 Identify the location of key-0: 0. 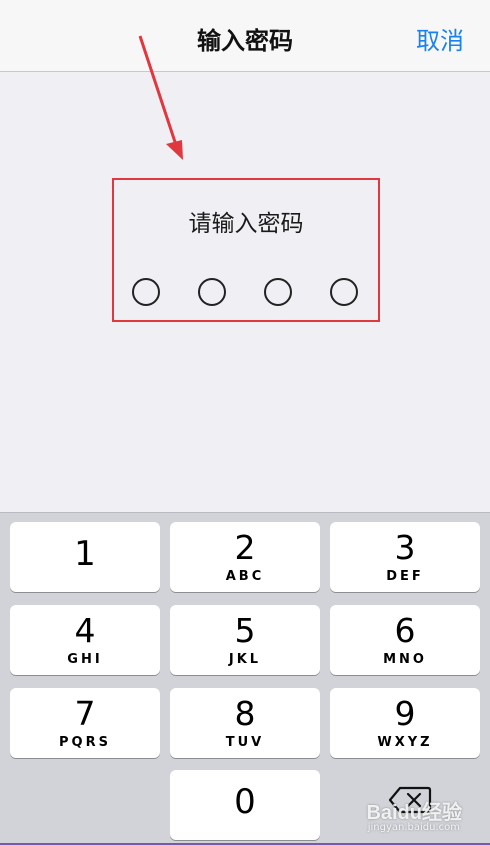
(245, 805).